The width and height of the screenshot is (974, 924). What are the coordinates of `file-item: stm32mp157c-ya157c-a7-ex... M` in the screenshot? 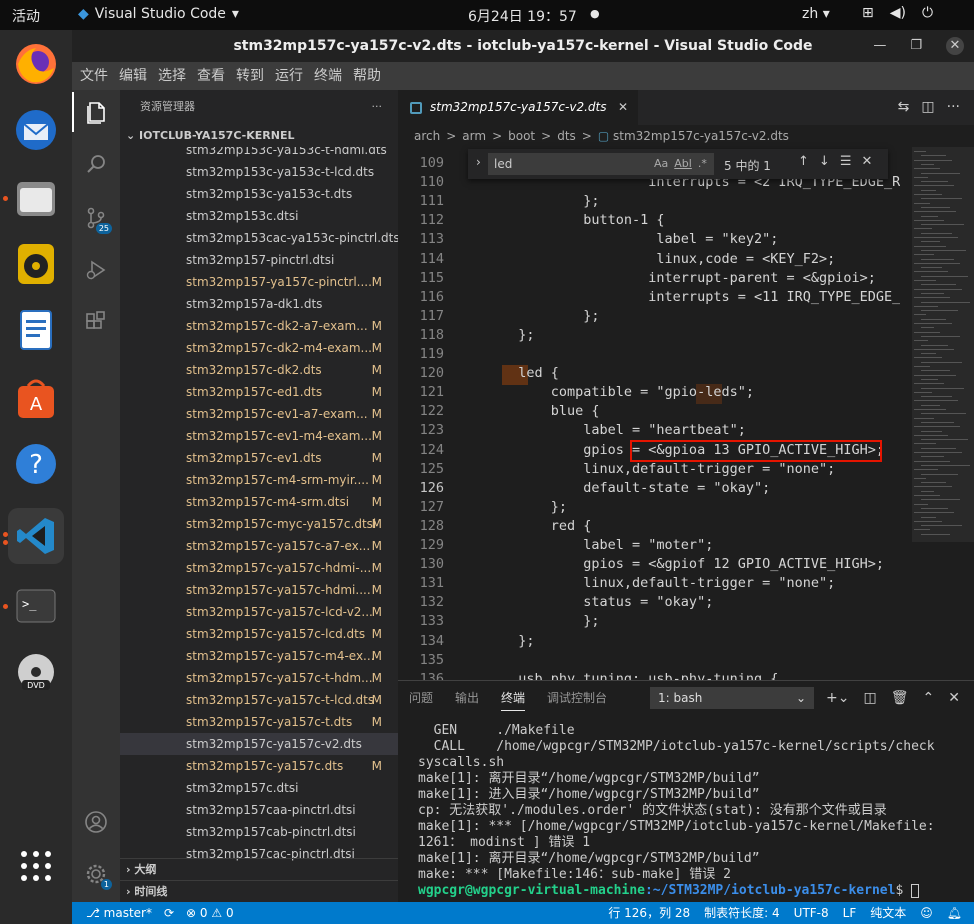 It's located at (259, 546).